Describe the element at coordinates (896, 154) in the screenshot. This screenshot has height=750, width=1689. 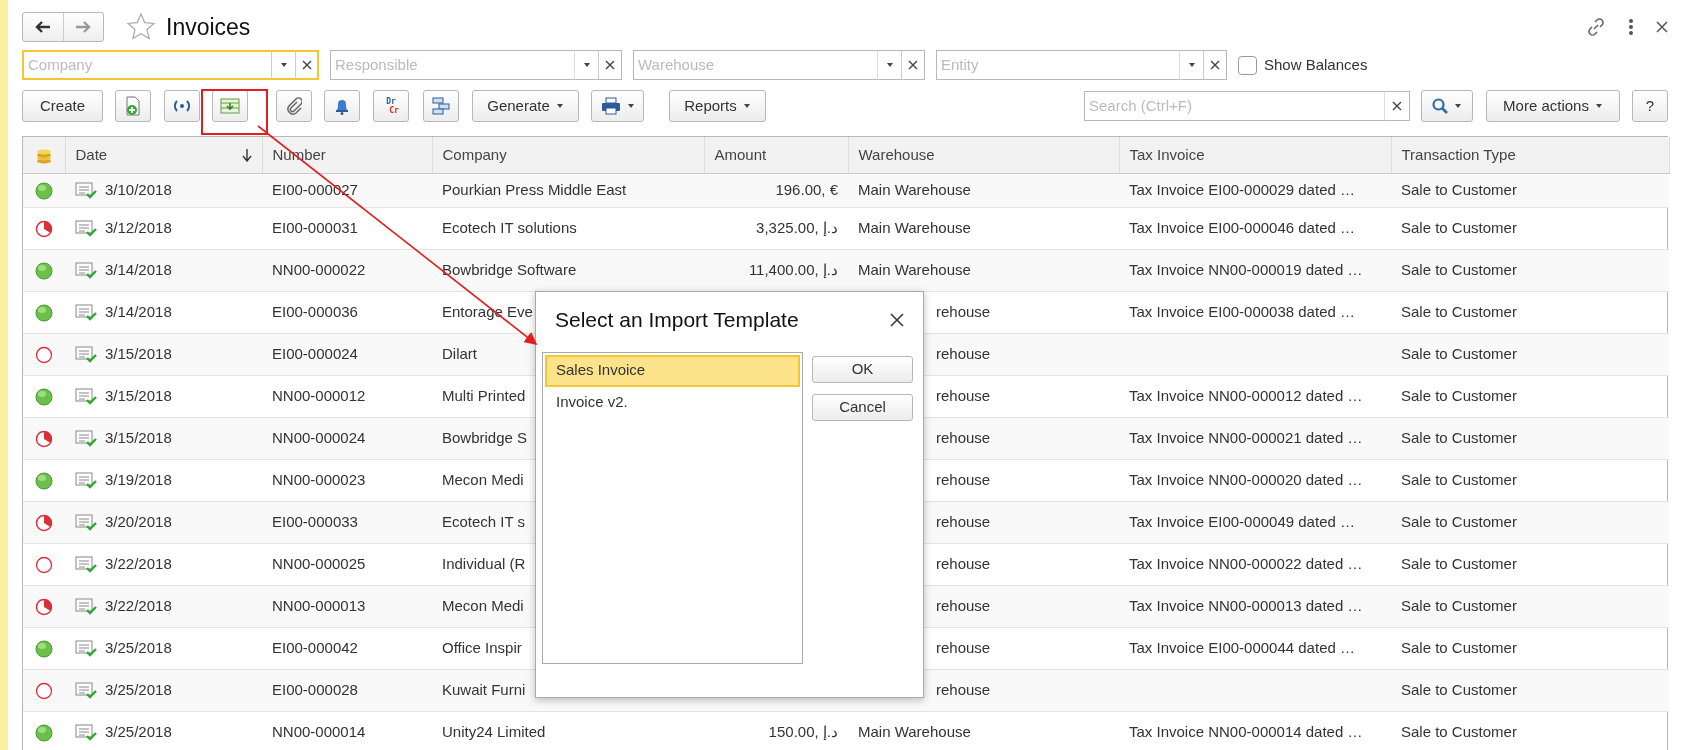
I see `column-header: Warehouse` at that location.